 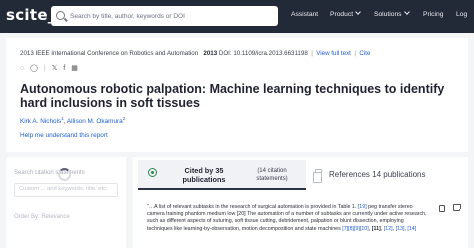 What do you see at coordinates (60, 15) in the screenshot?
I see `search-icon` at bounding box center [60, 15].